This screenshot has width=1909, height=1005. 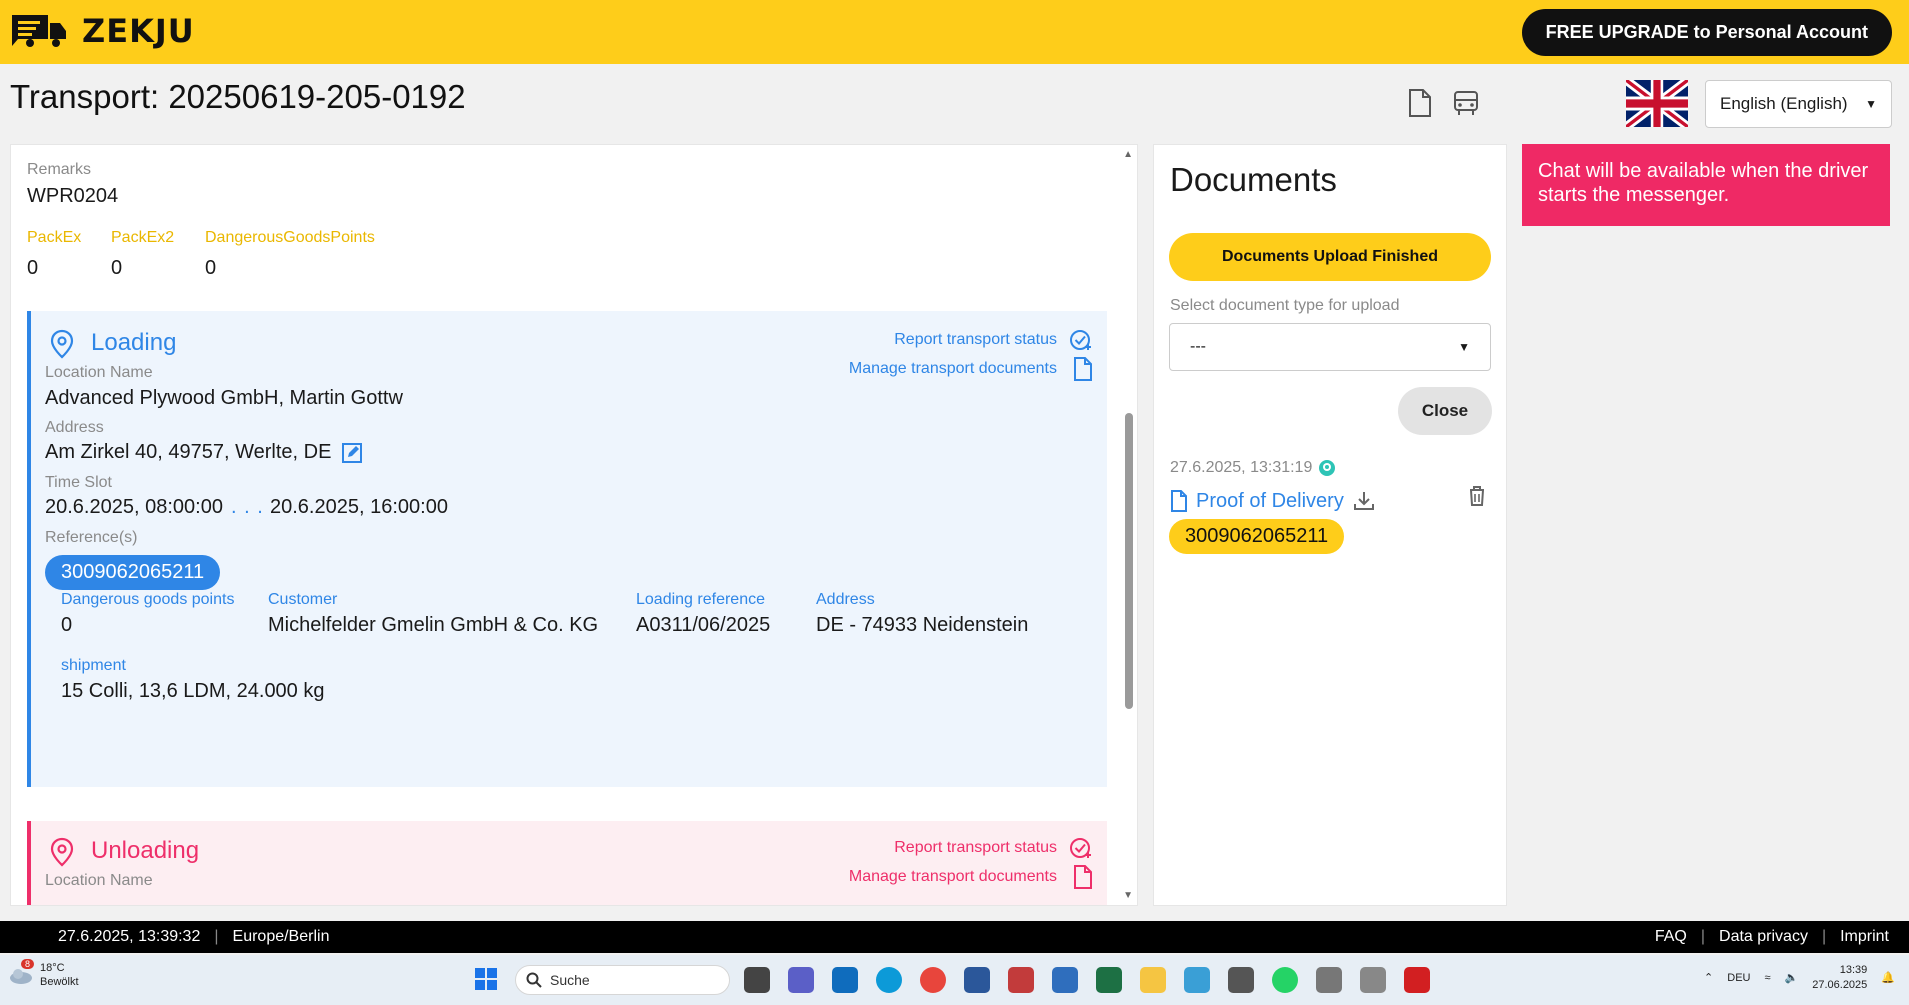 I want to click on document-timestamp-text: 27.6.2025, 13:31:19, so click(x=1241, y=467).